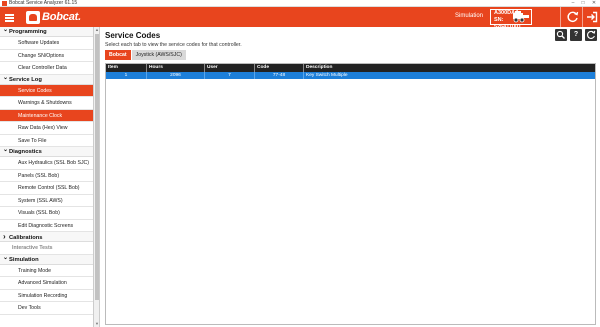 Image resolution: width=600 pixels, height=327 pixels. Describe the element at coordinates (469, 16) in the screenshot. I see `simulation-mode-label: Simulation` at that location.